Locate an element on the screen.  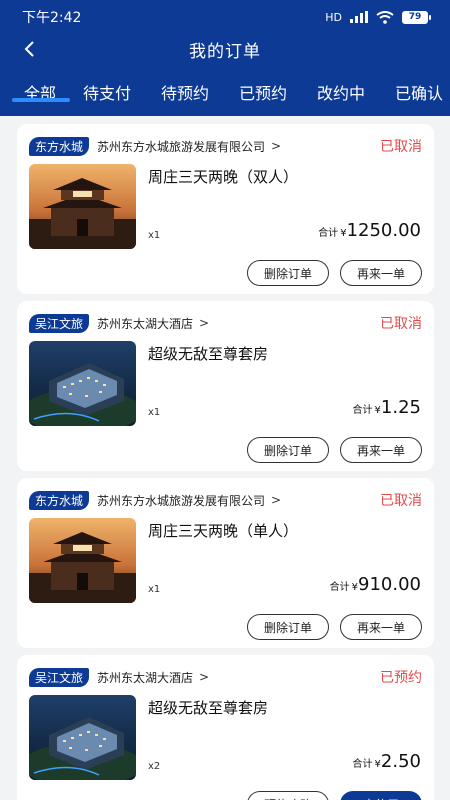
tab-label: 待支付 is located at coordinates (107, 93).